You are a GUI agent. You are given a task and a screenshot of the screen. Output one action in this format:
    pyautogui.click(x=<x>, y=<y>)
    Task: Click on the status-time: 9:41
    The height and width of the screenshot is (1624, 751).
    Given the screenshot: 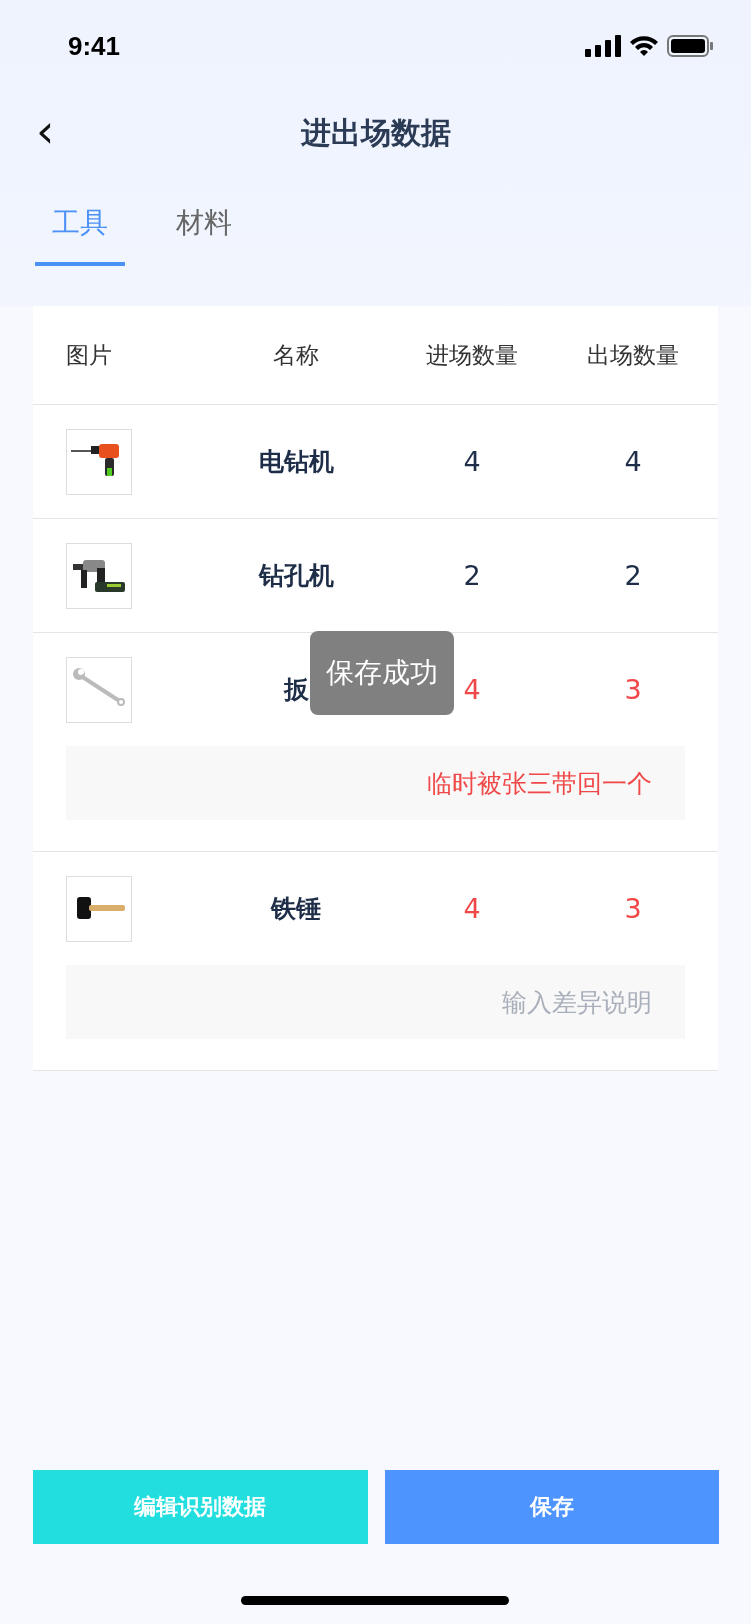 What is the action you would take?
    pyautogui.click(x=94, y=46)
    